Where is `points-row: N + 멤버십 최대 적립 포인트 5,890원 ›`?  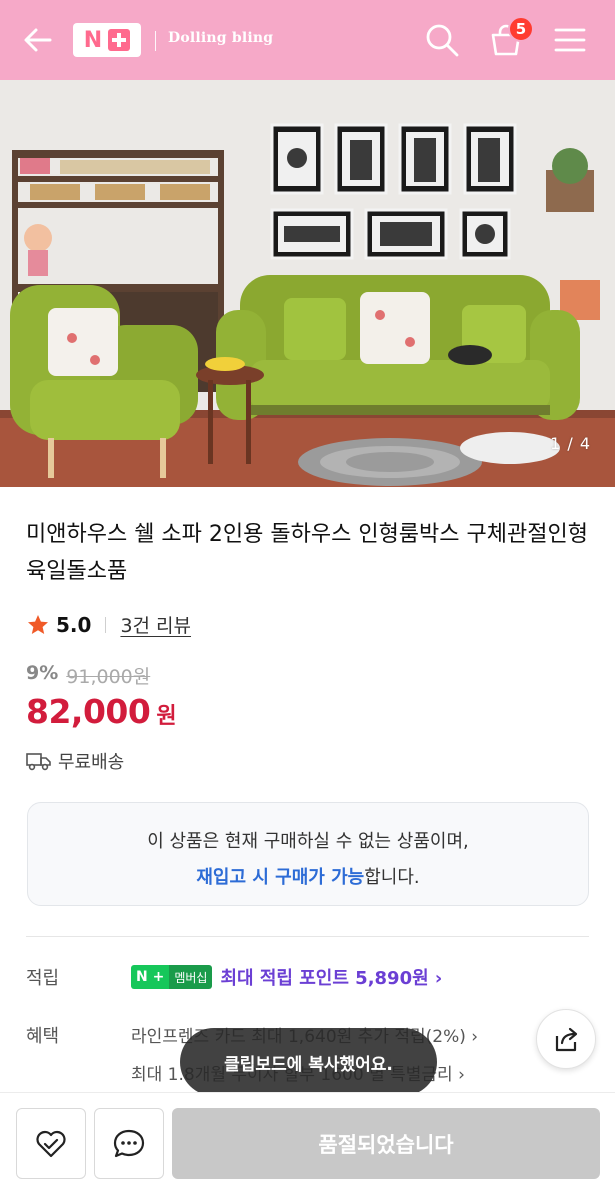
points-row: N + 멤버십 최대 적립 포인트 5,890원 › is located at coordinates (286, 977).